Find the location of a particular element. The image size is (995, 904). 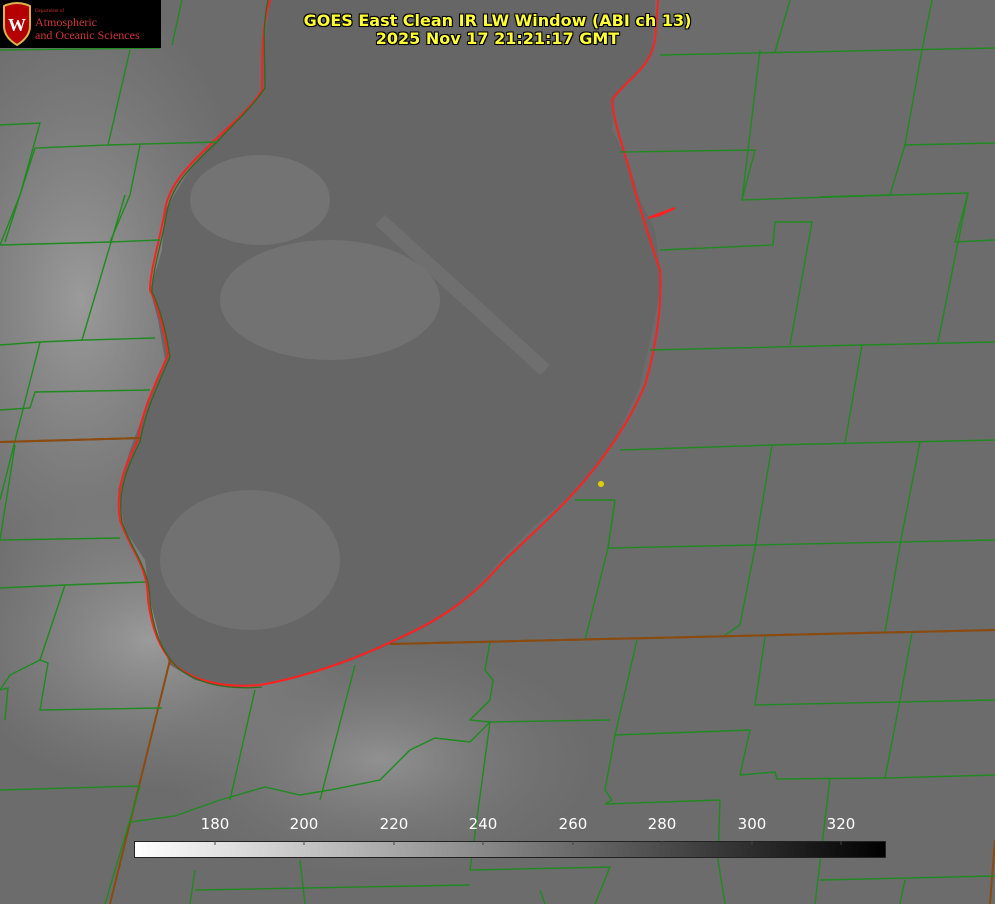

colorbar-tick-label: 200 is located at coordinates (304, 824).